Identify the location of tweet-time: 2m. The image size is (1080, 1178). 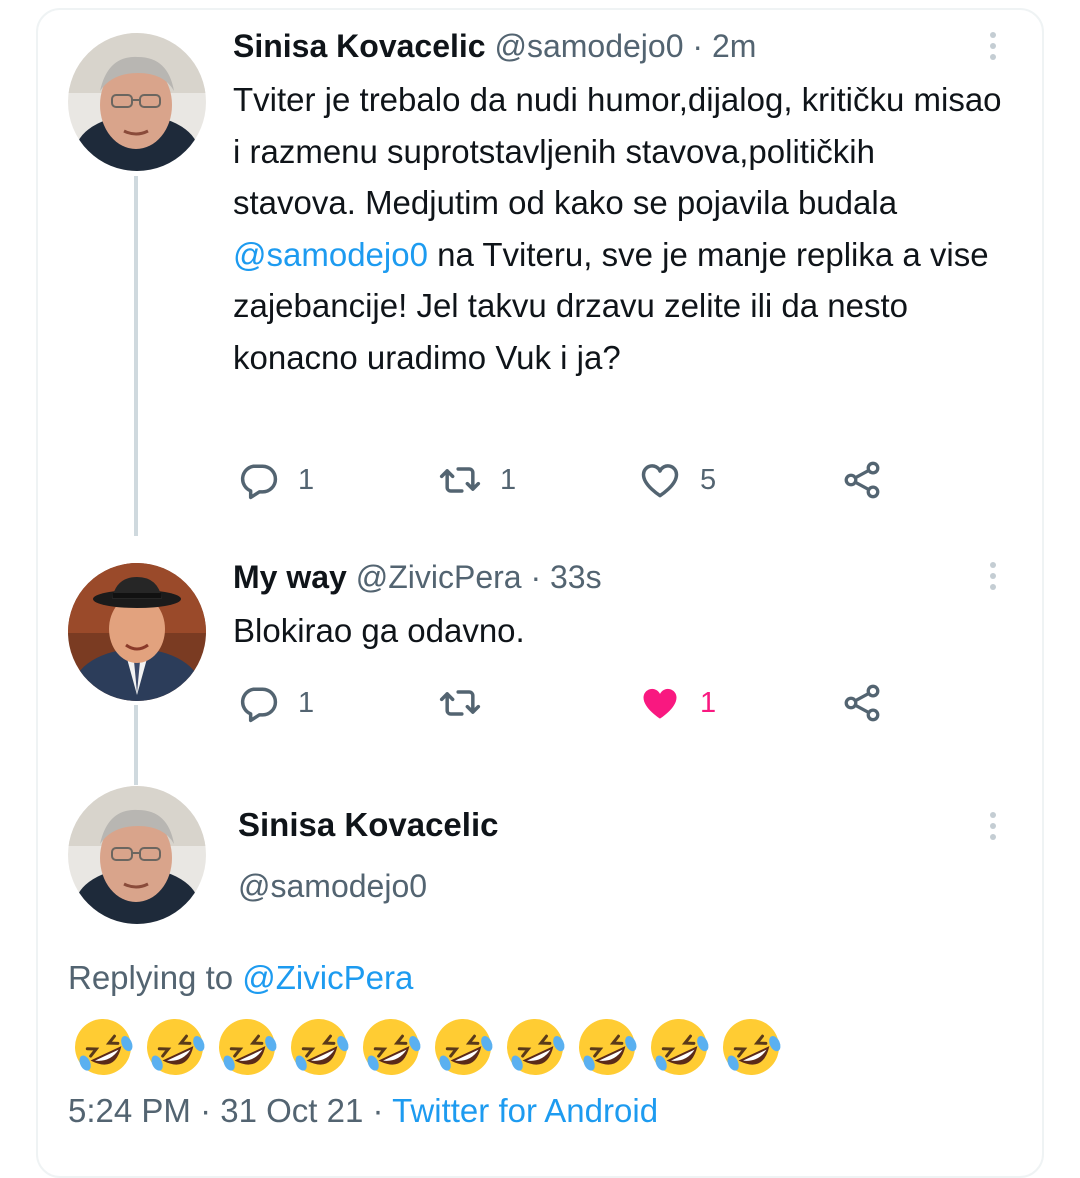
(734, 46).